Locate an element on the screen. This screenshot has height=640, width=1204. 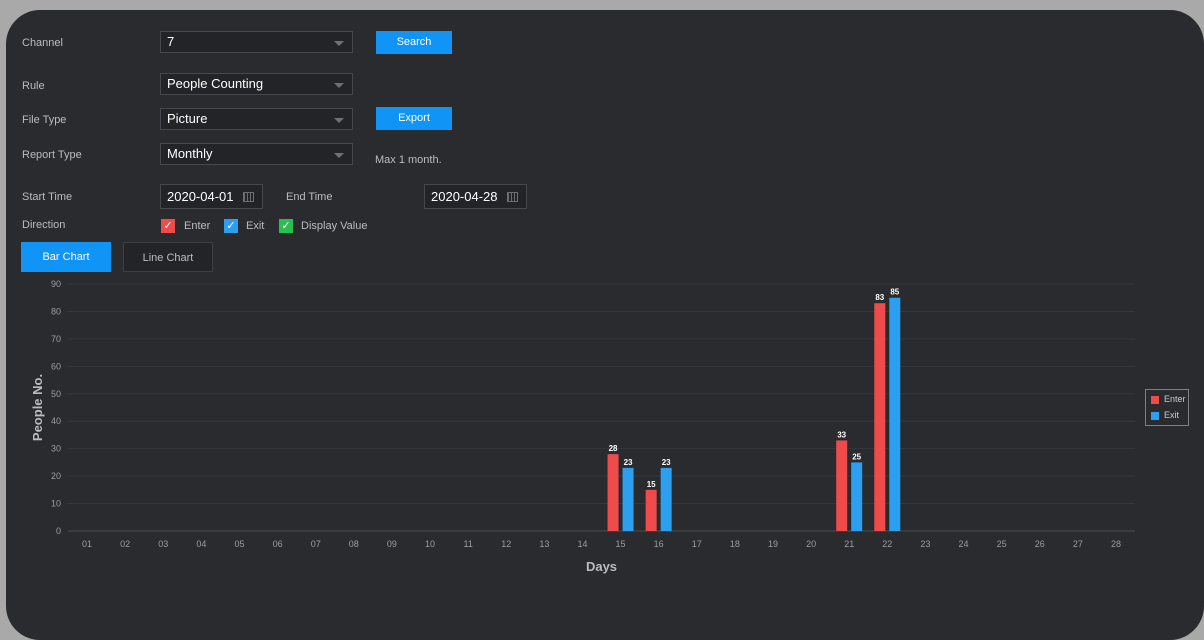
y-tick-label: 50 is located at coordinates (56, 394).